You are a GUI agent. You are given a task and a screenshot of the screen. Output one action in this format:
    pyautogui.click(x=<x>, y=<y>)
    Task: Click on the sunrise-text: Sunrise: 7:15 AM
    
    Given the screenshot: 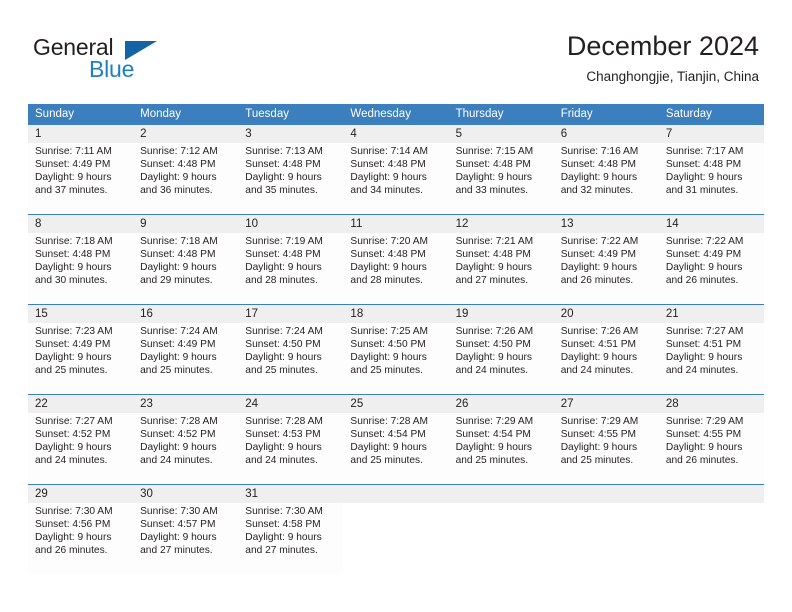 What is the action you would take?
    pyautogui.click(x=494, y=151)
    